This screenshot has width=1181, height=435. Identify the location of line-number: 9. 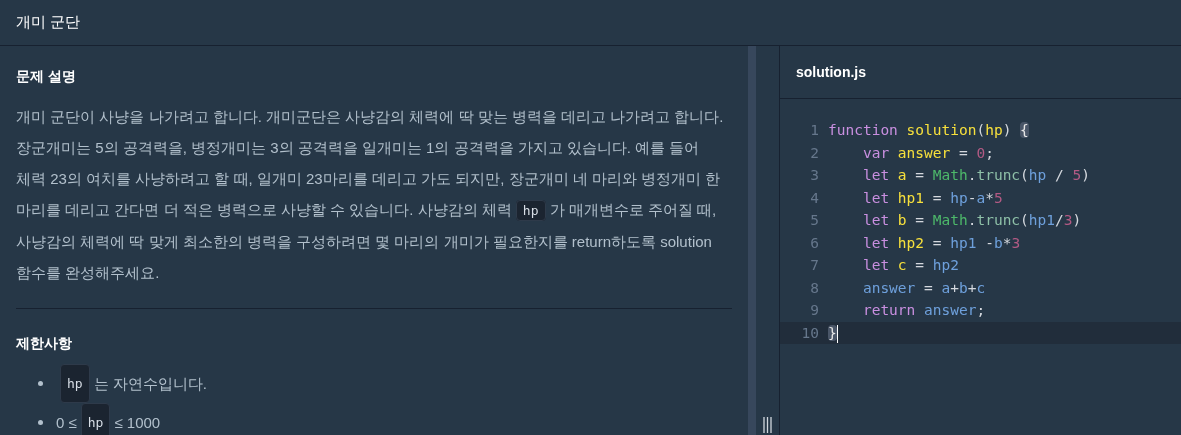
(814, 310).